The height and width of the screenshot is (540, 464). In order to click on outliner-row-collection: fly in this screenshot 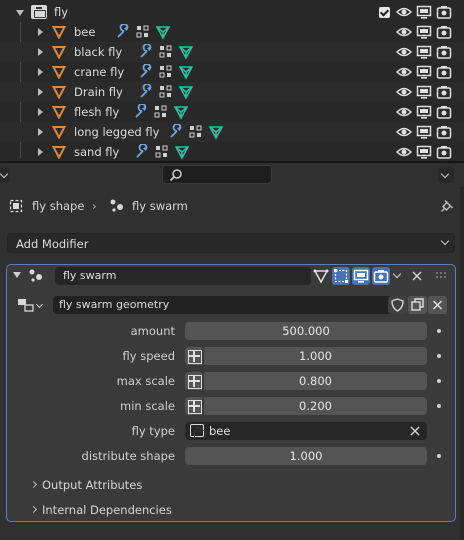, I will do `click(232, 12)`.